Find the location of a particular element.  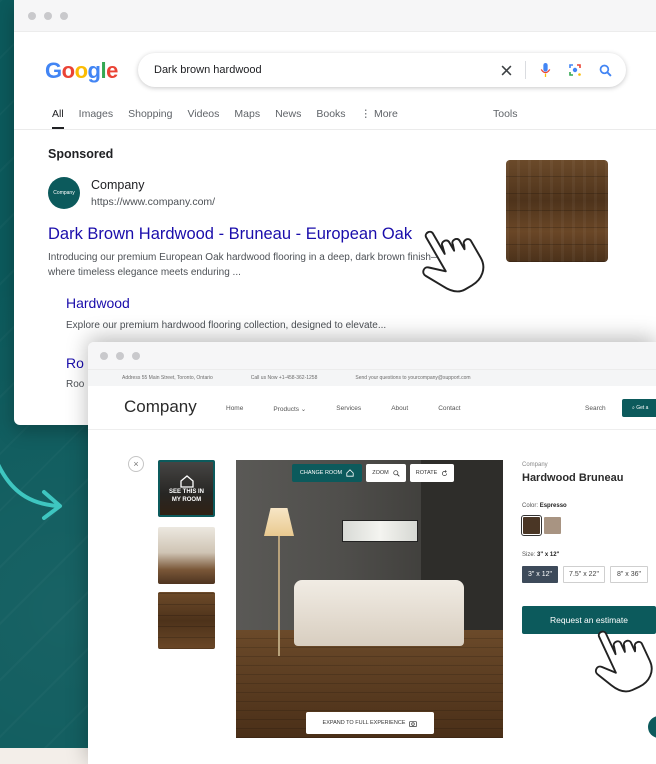

product-title: Hardwood Bruneau is located at coordinates (573, 478).